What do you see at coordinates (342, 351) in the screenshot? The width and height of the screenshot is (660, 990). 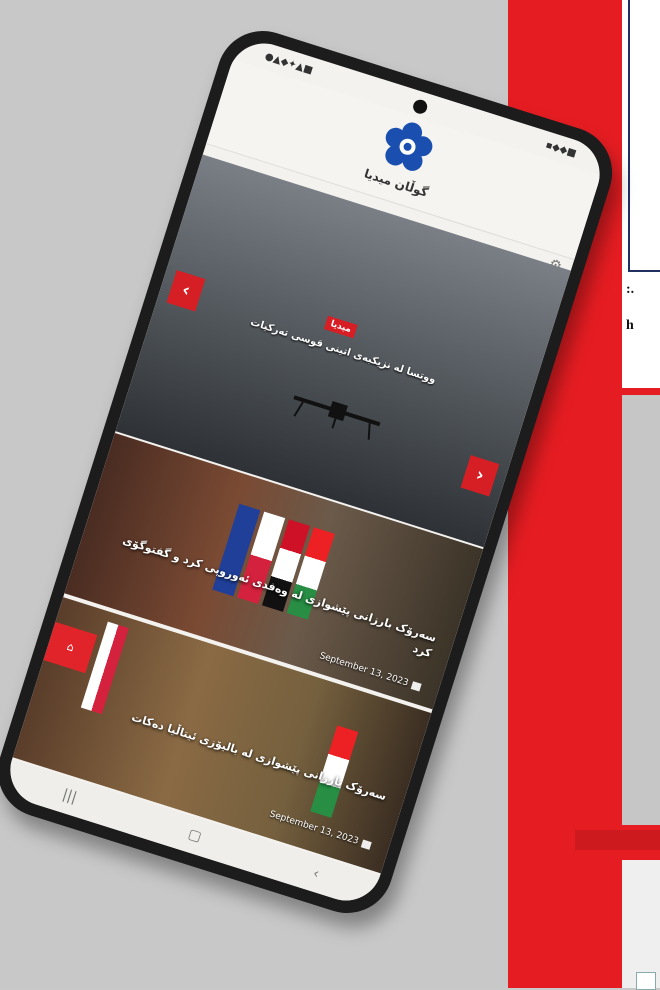 I see `slide-title: ووتسا له نزیکبەی اتینی قوسی تەرکیات` at bounding box center [342, 351].